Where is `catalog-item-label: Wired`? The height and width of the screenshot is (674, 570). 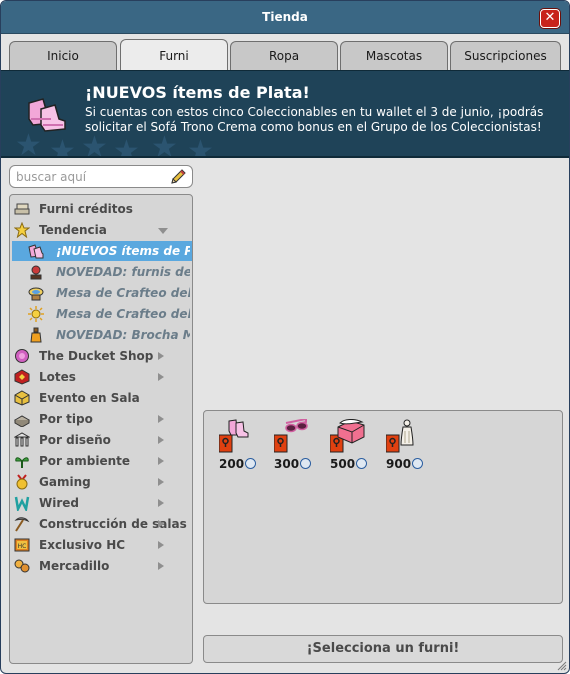 catalog-item-label: Wired is located at coordinates (59, 503).